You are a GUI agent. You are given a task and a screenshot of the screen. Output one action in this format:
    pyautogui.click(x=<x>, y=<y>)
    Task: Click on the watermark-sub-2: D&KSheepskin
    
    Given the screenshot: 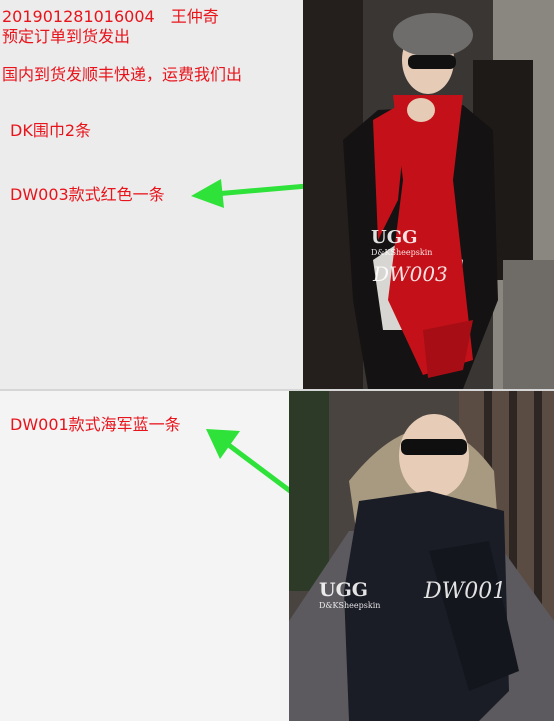 What is the action you would take?
    pyautogui.click(x=350, y=605)
    